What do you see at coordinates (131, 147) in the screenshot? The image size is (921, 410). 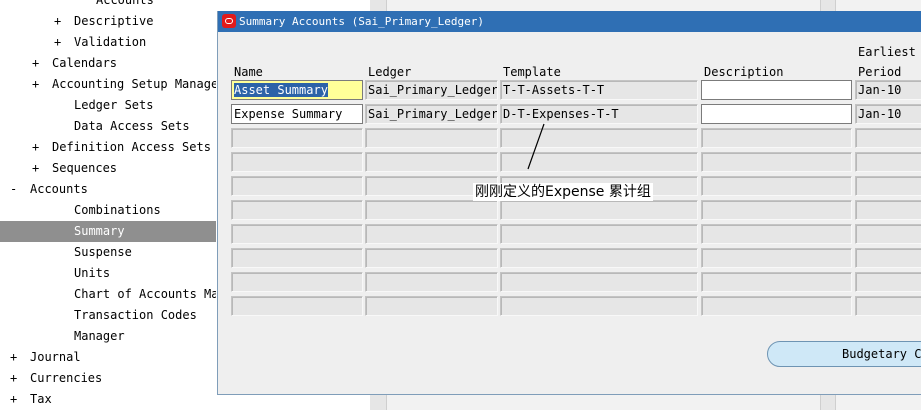 I see `nav-item-label: Definition Access Sets` at bounding box center [131, 147].